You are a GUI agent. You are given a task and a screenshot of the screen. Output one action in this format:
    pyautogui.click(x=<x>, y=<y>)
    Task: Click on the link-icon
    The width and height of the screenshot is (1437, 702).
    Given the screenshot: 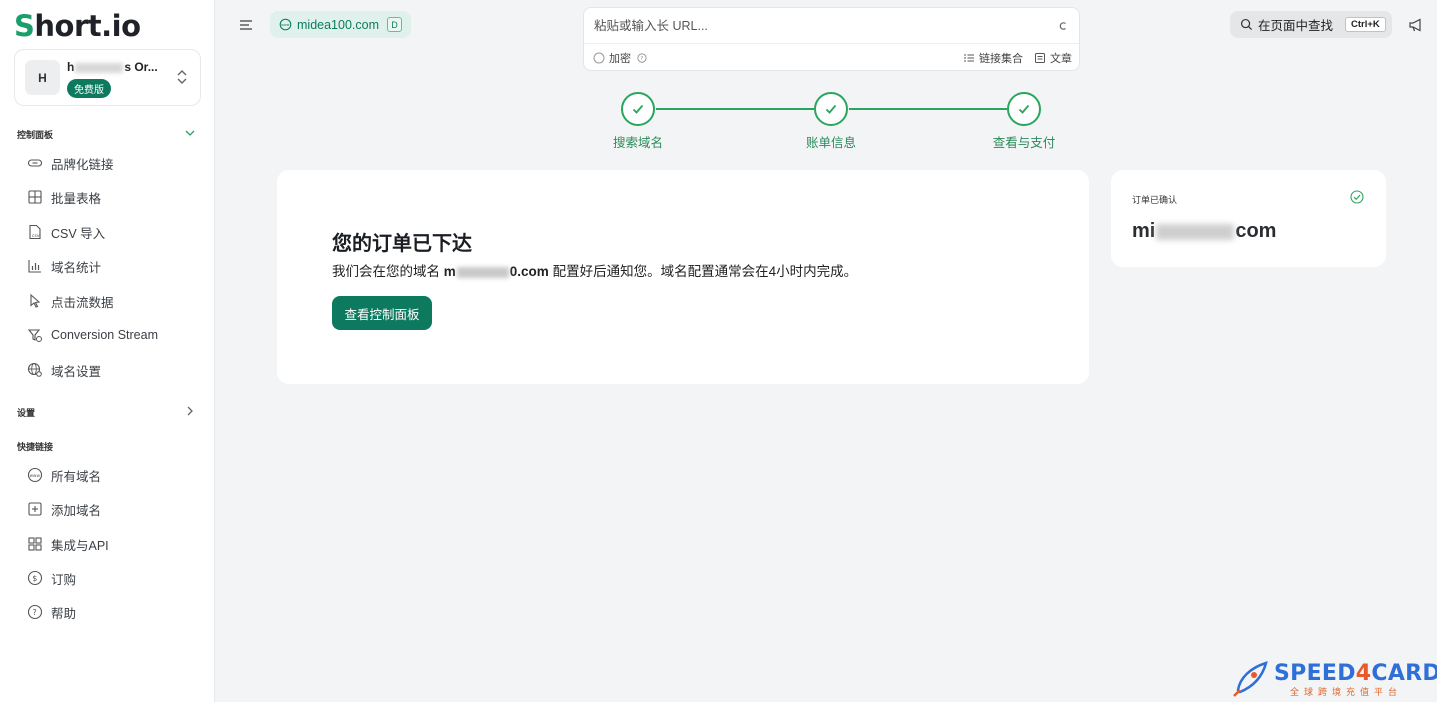 What is the action you would take?
    pyautogui.click(x=35, y=163)
    